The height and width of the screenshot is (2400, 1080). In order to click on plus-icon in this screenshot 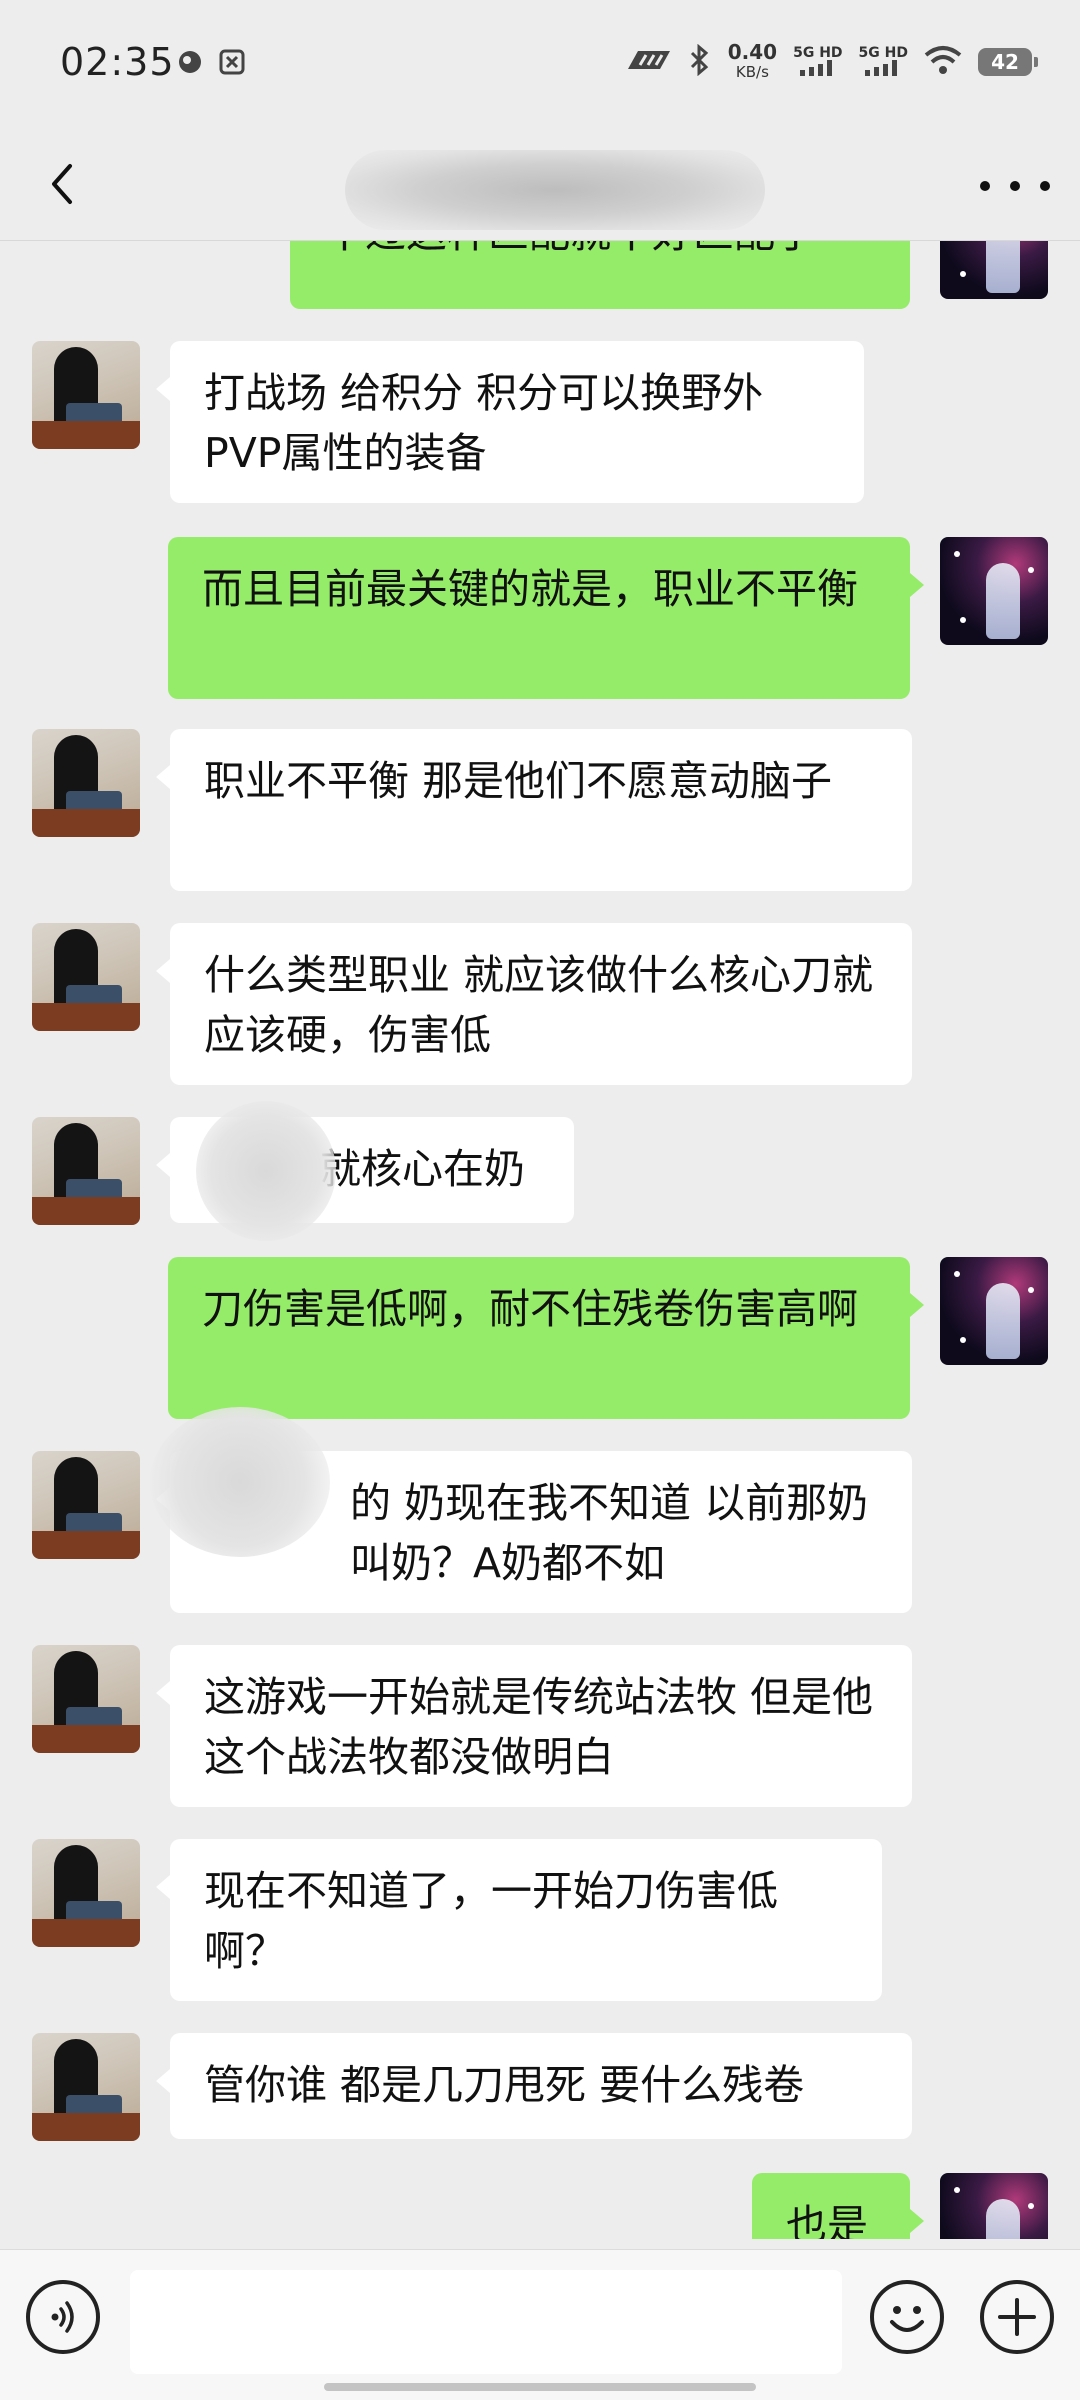, I will do `click(1017, 2317)`.